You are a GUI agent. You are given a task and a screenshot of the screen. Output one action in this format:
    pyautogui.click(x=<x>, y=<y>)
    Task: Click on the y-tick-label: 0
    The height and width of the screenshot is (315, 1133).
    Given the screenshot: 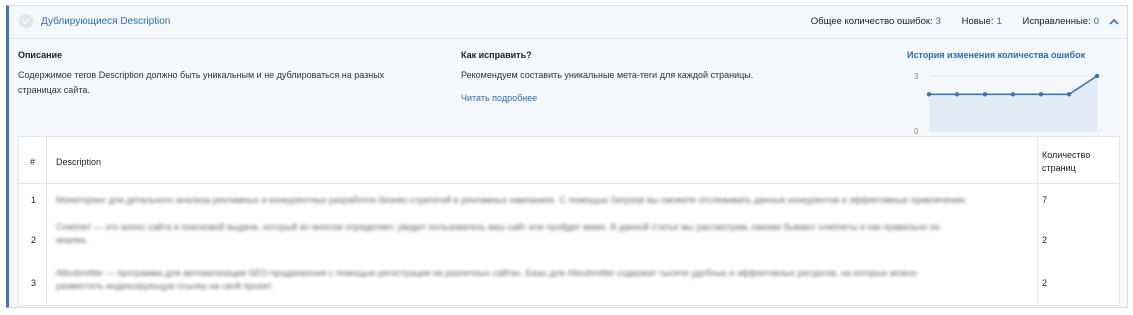 What is the action you would take?
    pyautogui.click(x=916, y=130)
    